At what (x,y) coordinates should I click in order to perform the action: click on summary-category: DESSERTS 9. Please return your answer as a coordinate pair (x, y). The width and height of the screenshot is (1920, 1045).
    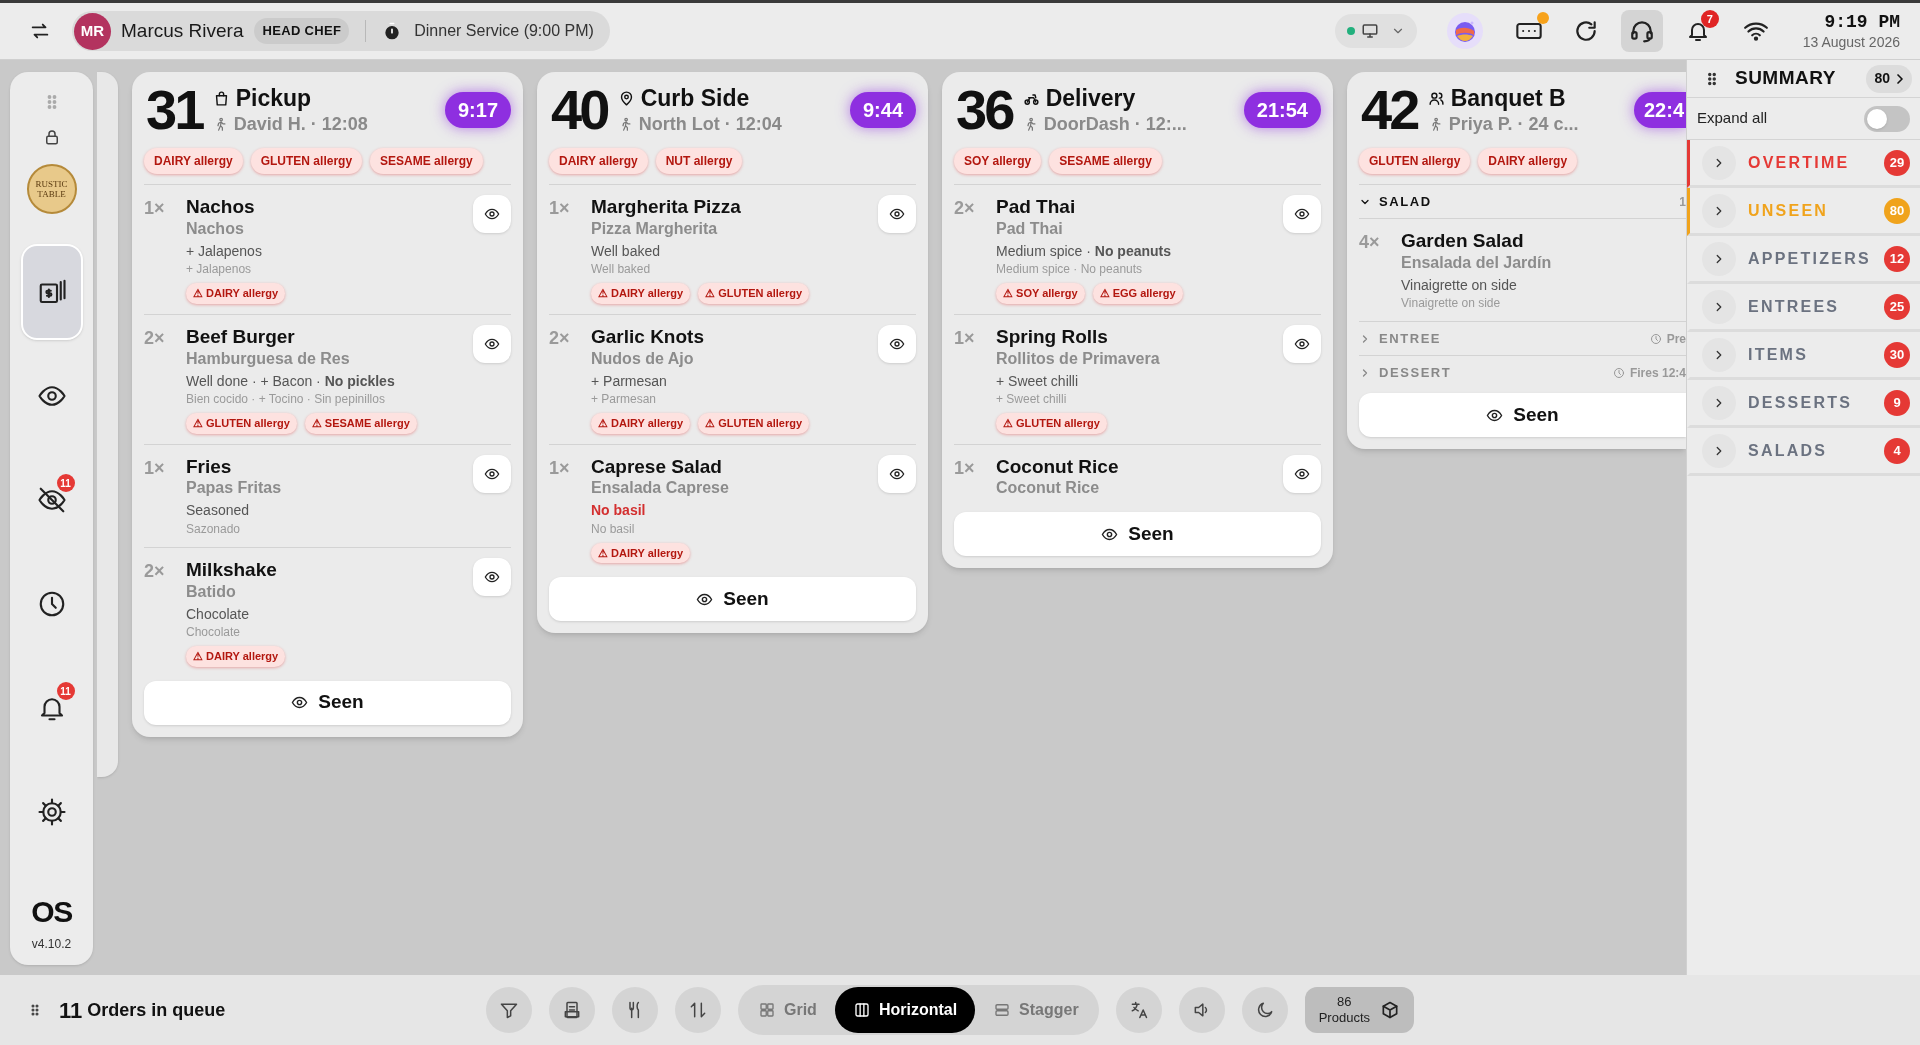
    Looking at the image, I should click on (1803, 404).